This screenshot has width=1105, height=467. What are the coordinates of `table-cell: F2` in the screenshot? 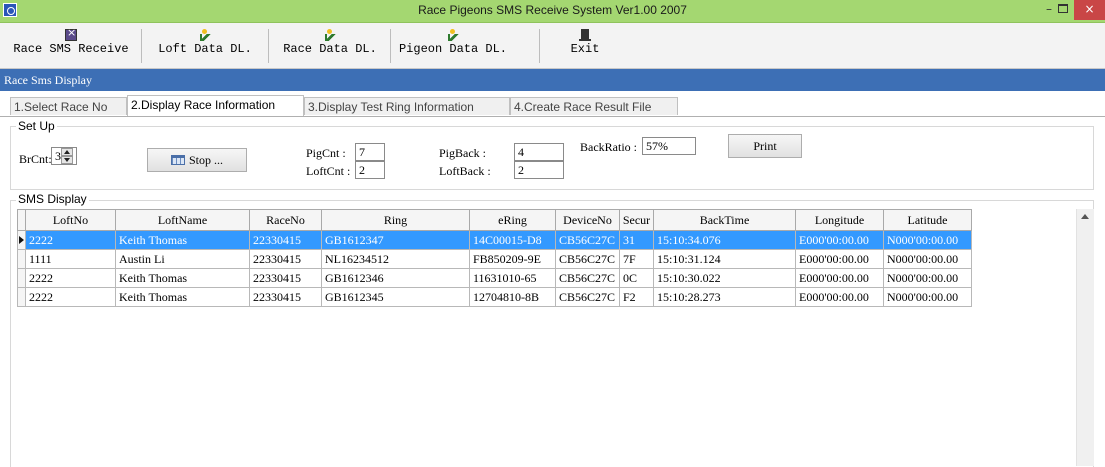 It's located at (636, 297).